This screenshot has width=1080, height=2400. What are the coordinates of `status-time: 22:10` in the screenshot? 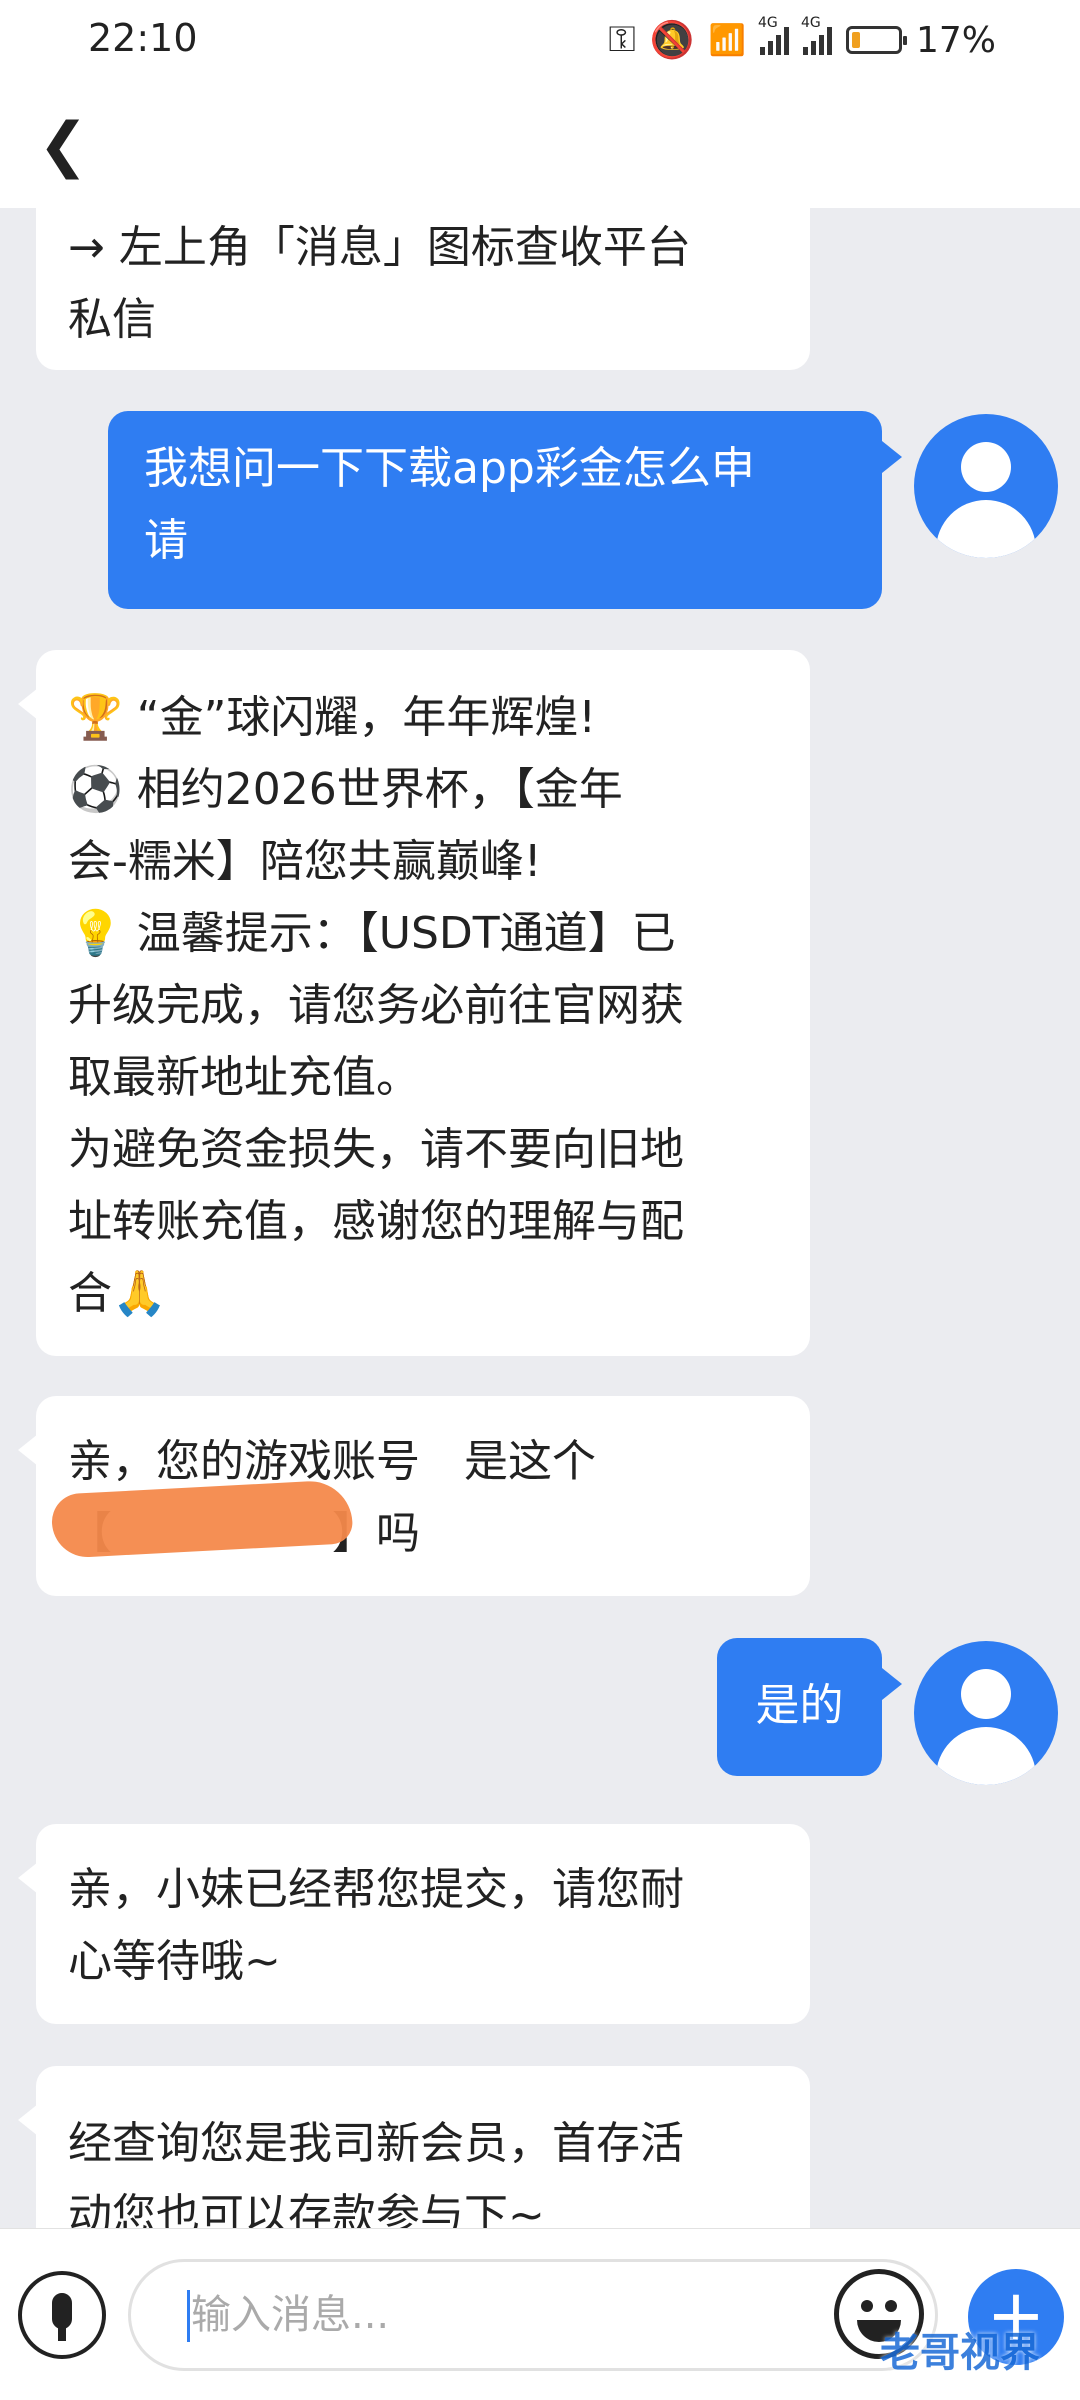 It's located at (143, 38).